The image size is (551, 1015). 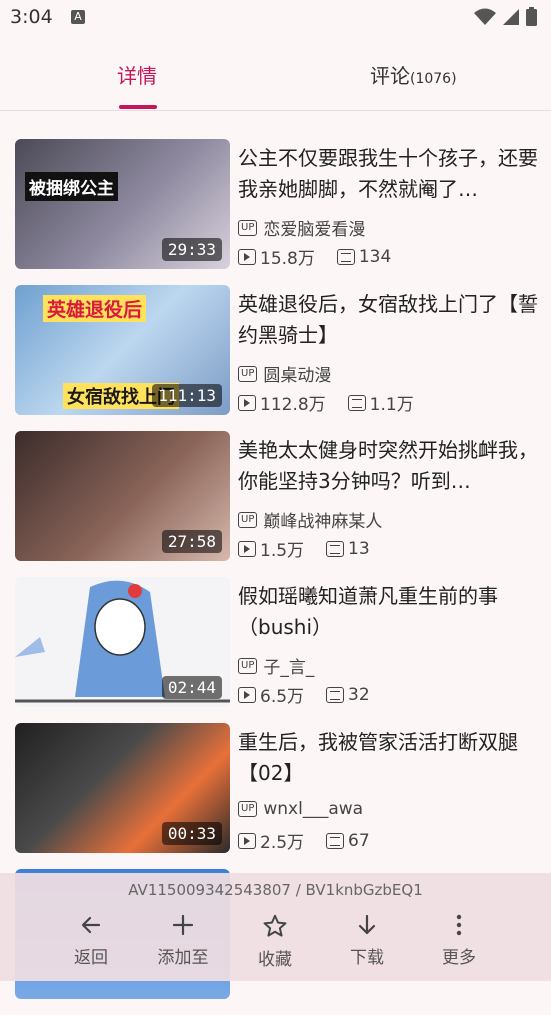 I want to click on duration-badge: 00:33, so click(x=191, y=833).